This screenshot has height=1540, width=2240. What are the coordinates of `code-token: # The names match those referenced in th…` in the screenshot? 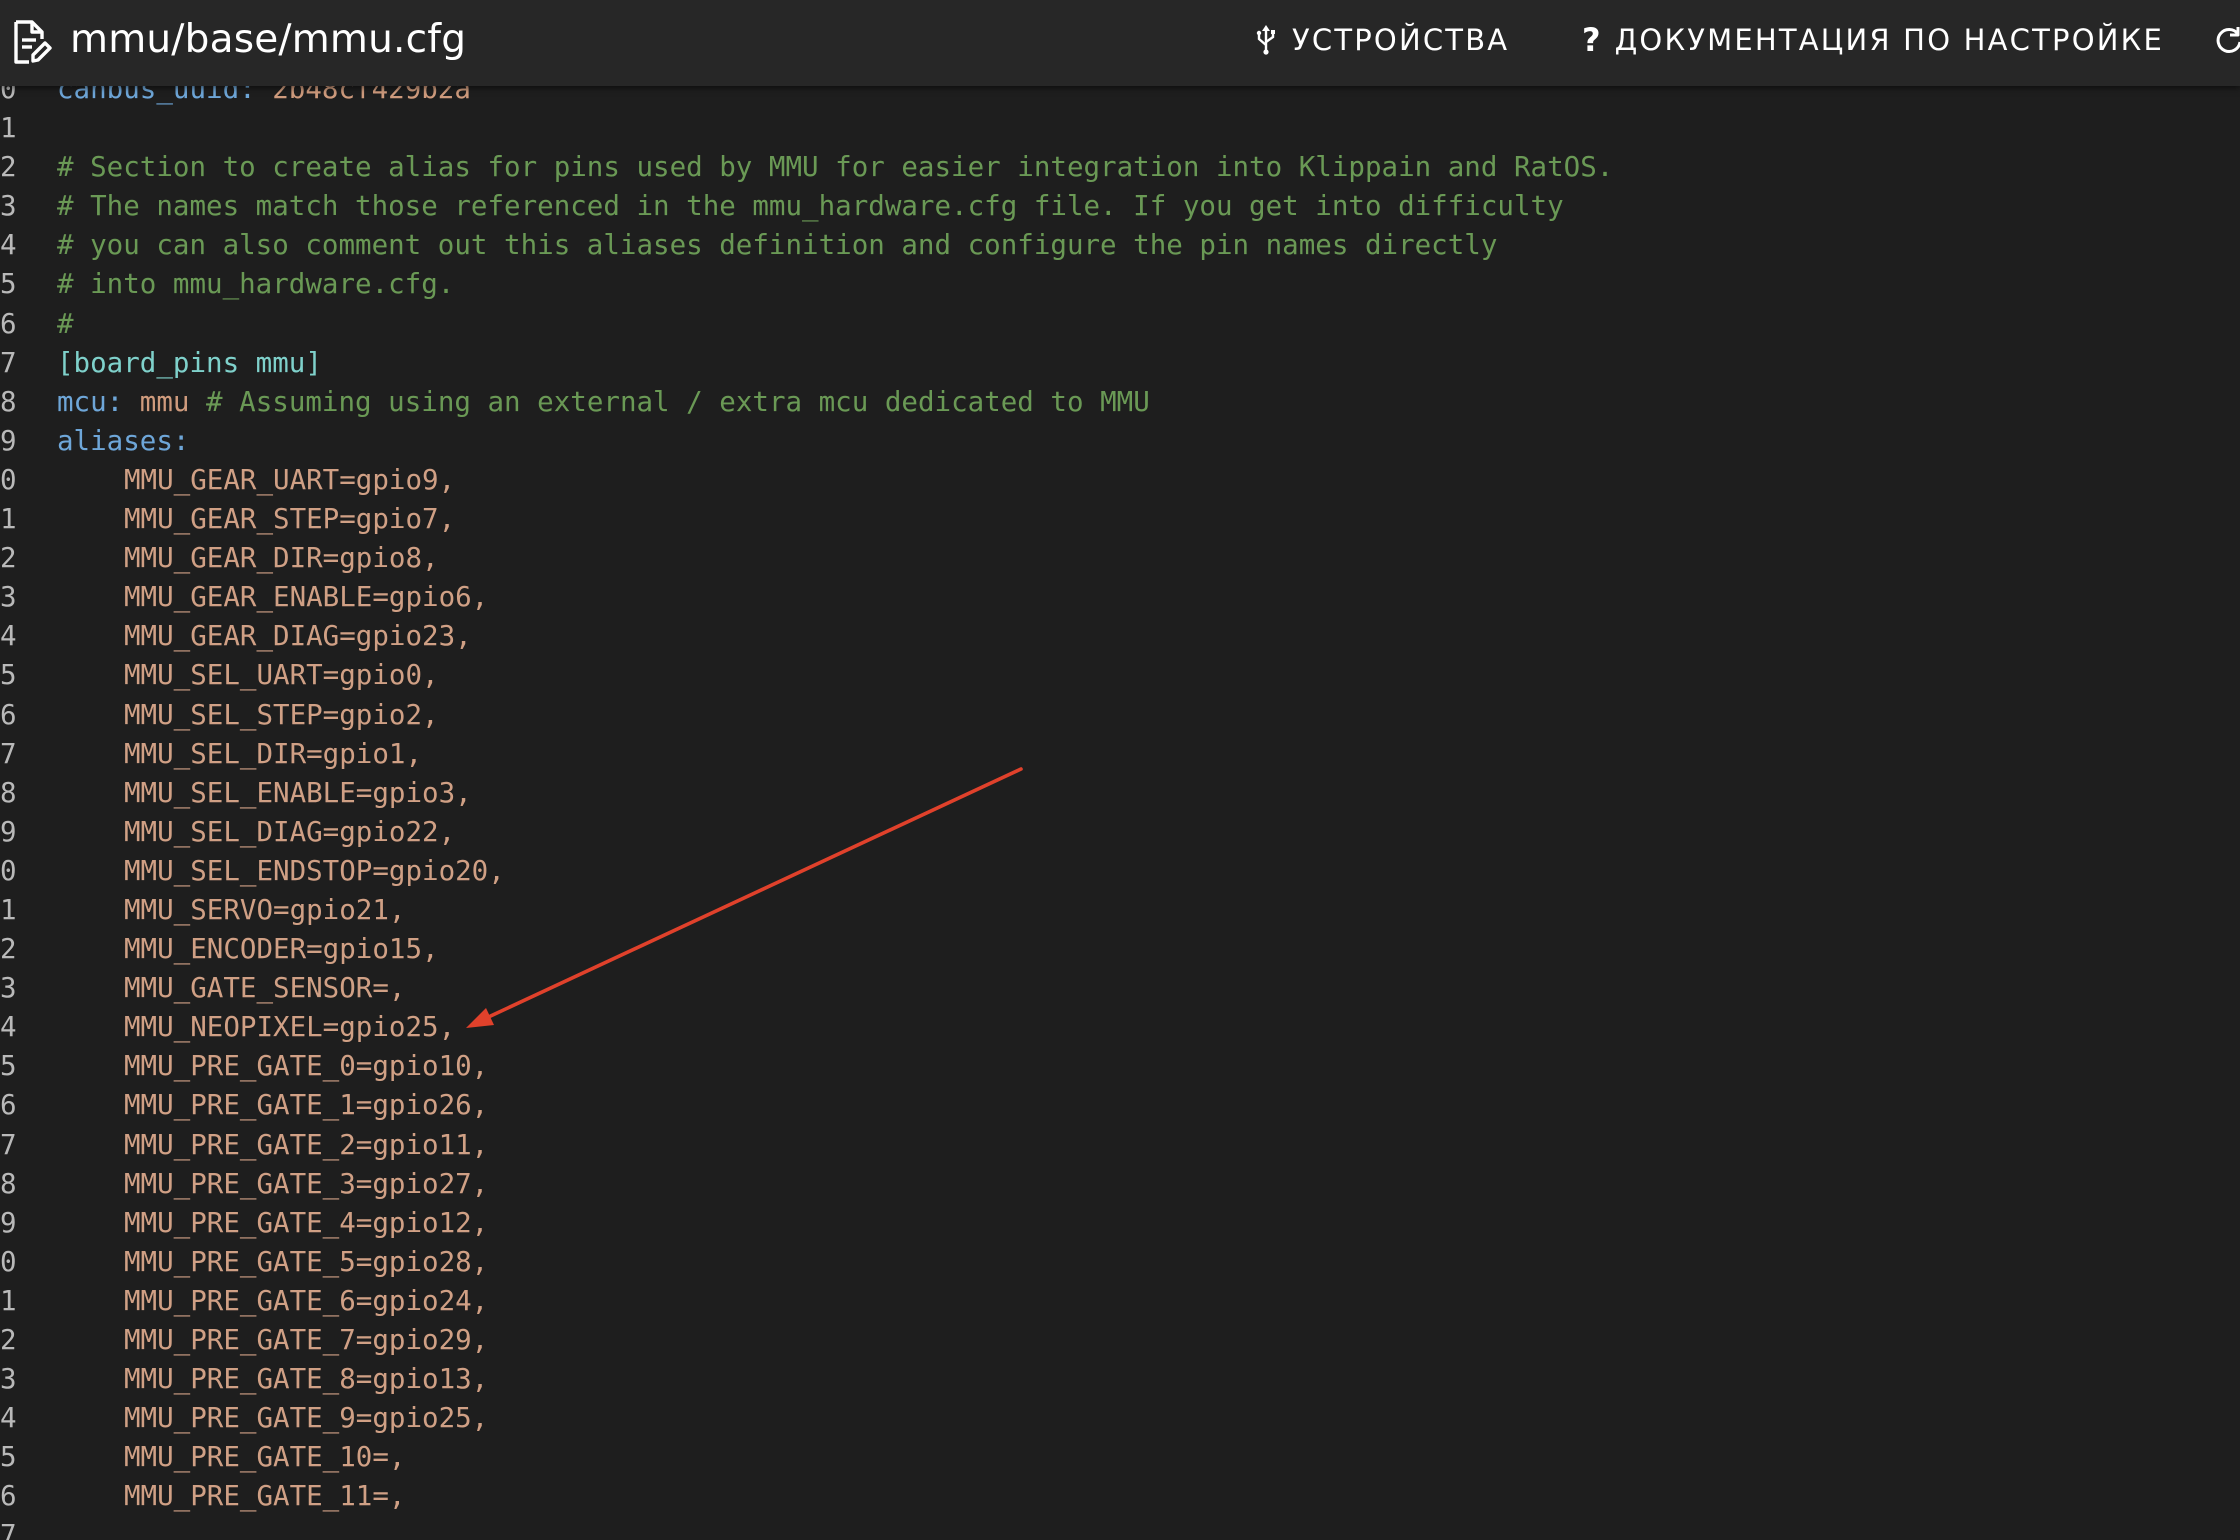 It's located at (810, 206).